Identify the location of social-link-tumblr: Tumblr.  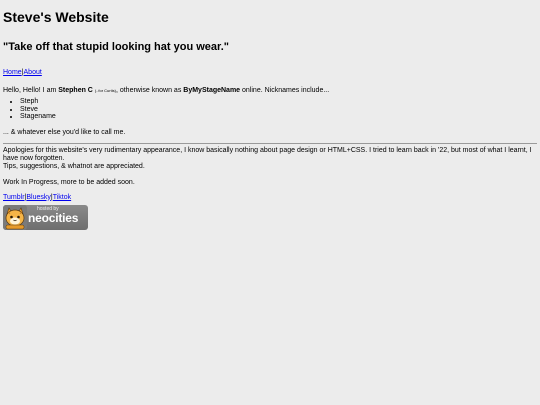
(14, 197).